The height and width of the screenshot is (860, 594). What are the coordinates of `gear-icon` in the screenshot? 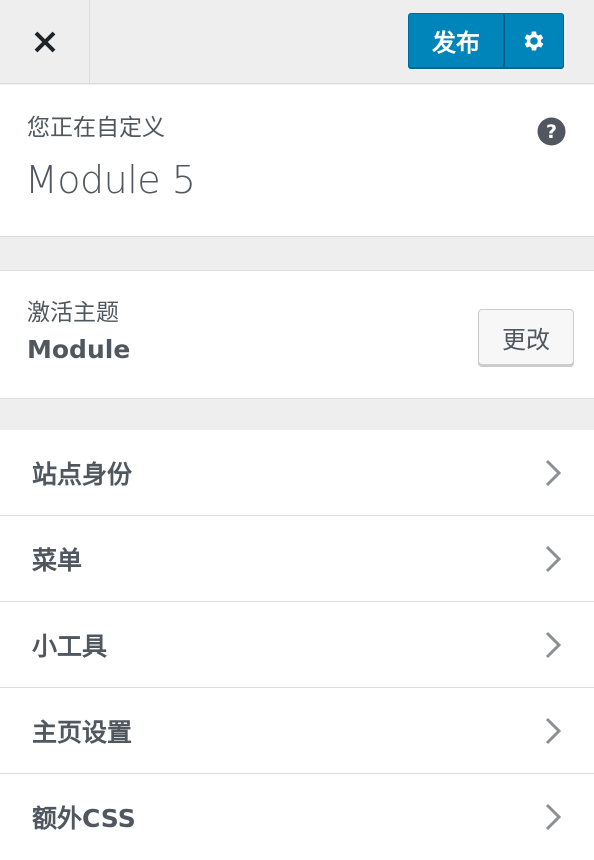 It's located at (534, 40).